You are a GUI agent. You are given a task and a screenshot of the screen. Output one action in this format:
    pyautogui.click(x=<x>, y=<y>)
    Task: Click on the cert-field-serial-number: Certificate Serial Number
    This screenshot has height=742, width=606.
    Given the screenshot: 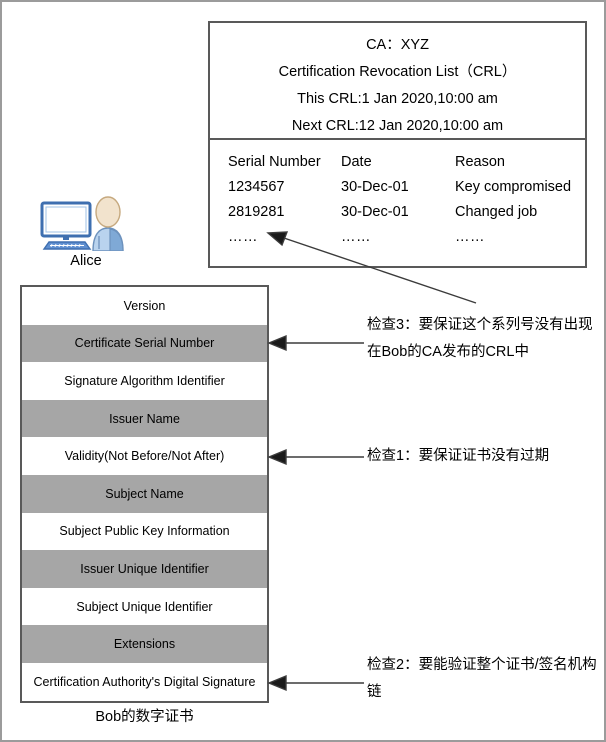 What is the action you would take?
    pyautogui.click(x=144, y=343)
    